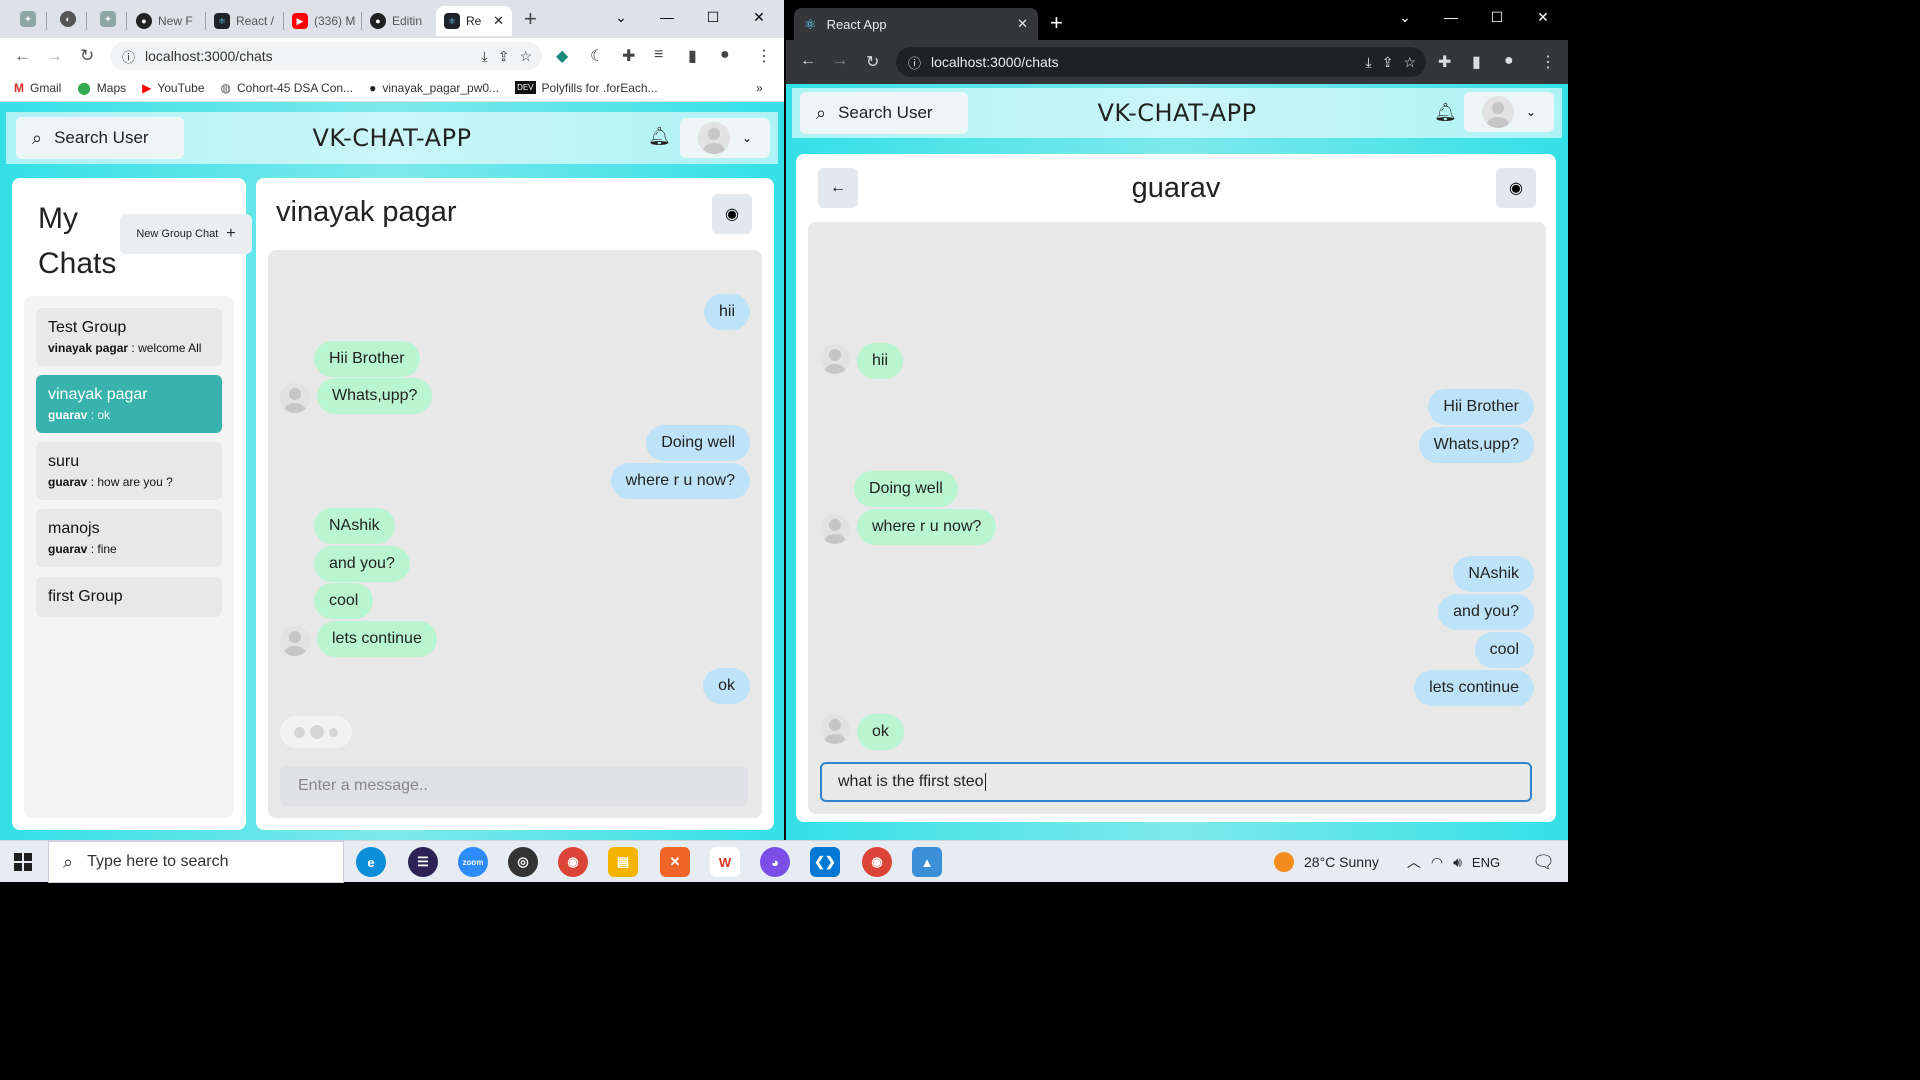 This screenshot has height=1080, width=1920. I want to click on language-indicator: ENG, so click(1486, 862).